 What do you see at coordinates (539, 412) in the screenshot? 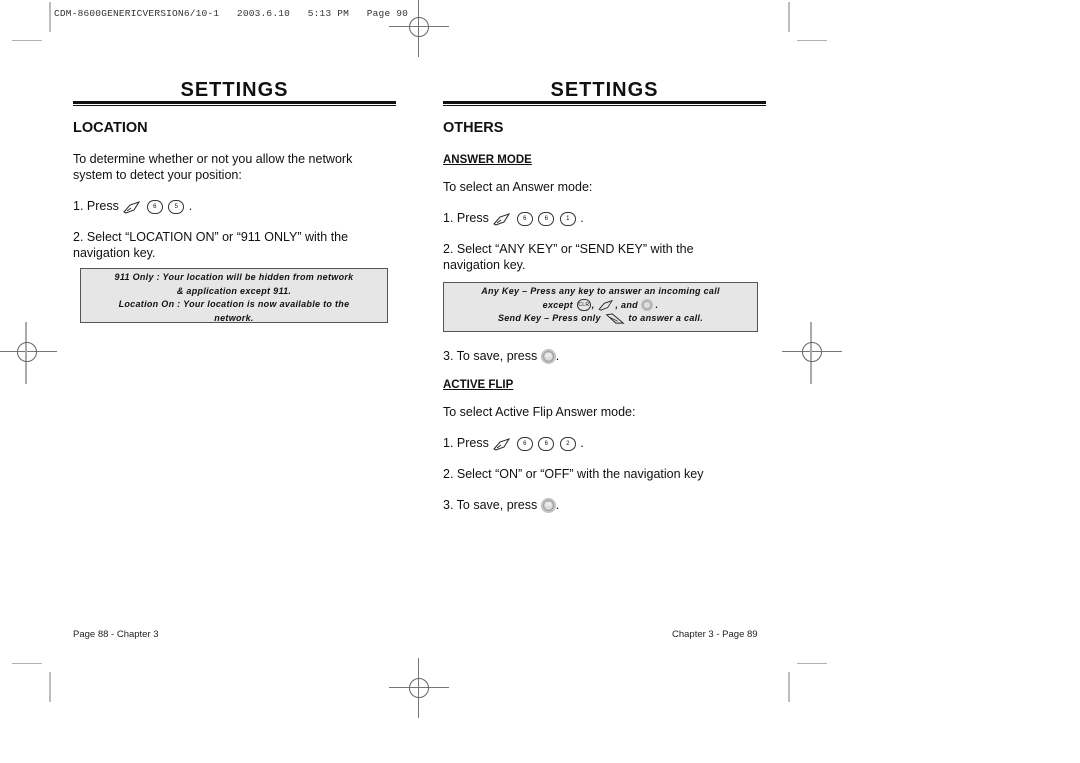
I see `active-flip-intro: To select Active Flip Answer mode:` at bounding box center [539, 412].